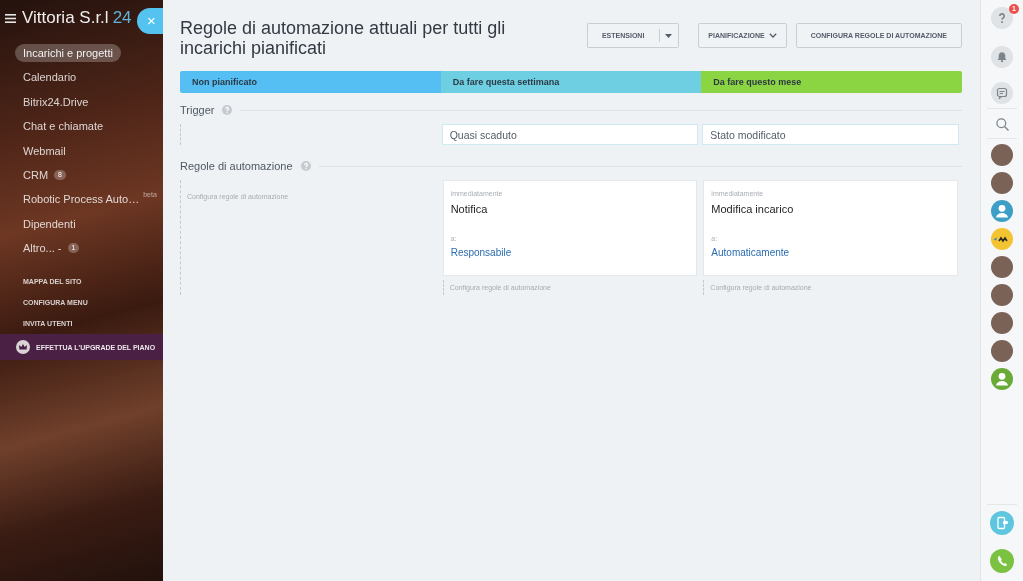 The image size is (1023, 581). Describe the element at coordinates (1002, 93) in the screenshot. I see `chat-icon` at that location.